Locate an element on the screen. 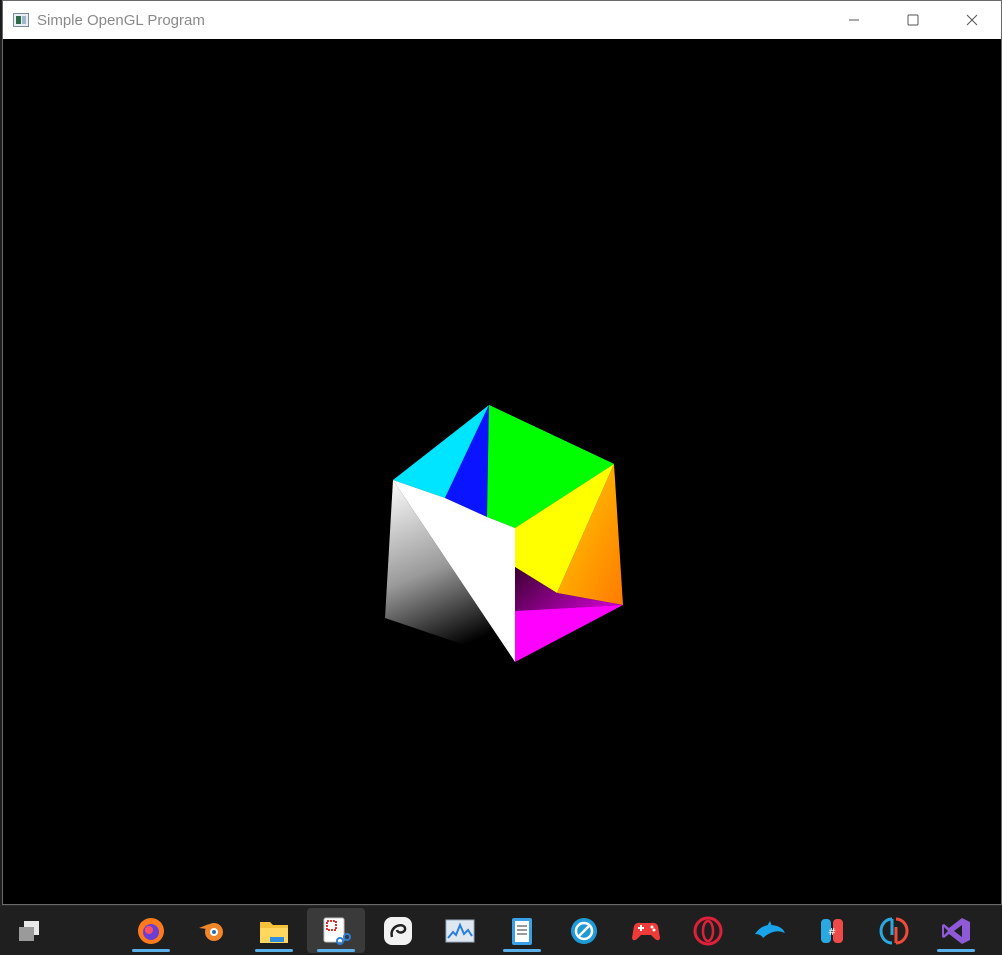 This screenshot has height=955, width=1002. taskbar-firefox is located at coordinates (151, 930).